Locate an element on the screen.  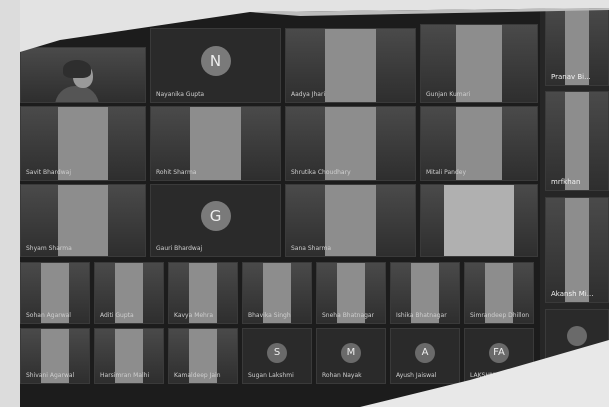
participant-tile: Ishika Bhatnagar is located at coordinates (425, 293).